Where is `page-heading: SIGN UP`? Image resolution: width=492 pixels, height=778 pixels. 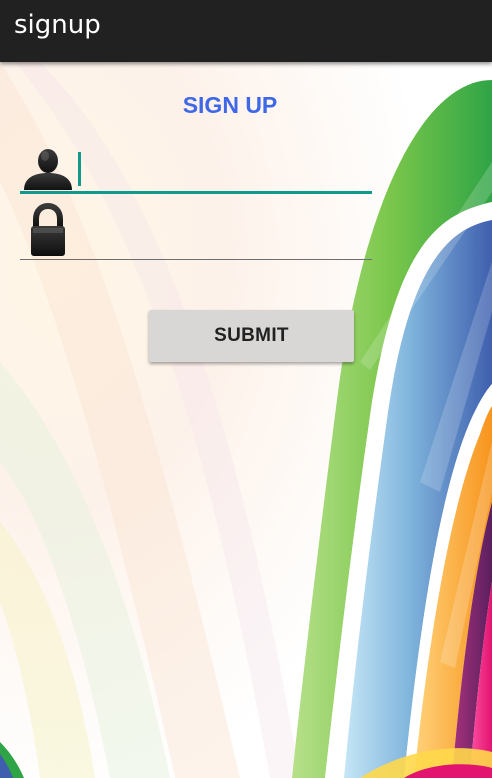 page-heading: SIGN UP is located at coordinates (230, 105).